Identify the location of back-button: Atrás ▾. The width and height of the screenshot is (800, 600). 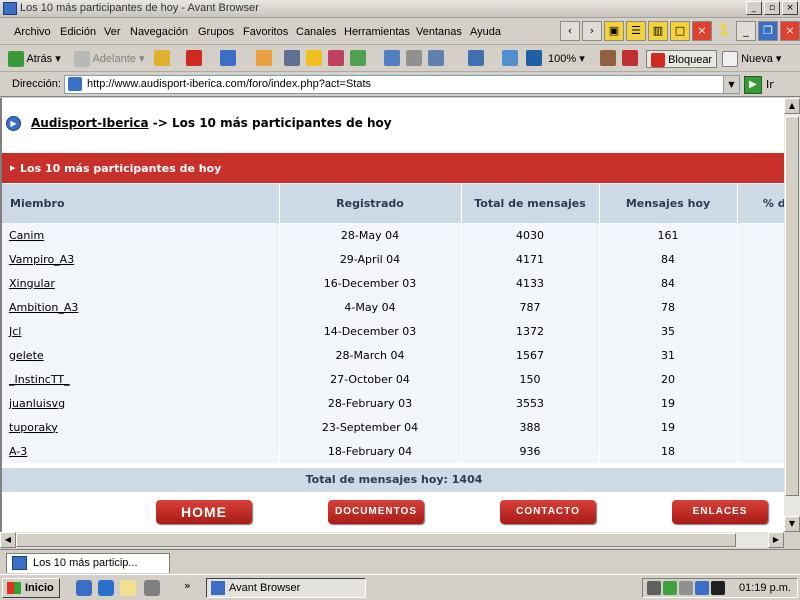
(34, 59).